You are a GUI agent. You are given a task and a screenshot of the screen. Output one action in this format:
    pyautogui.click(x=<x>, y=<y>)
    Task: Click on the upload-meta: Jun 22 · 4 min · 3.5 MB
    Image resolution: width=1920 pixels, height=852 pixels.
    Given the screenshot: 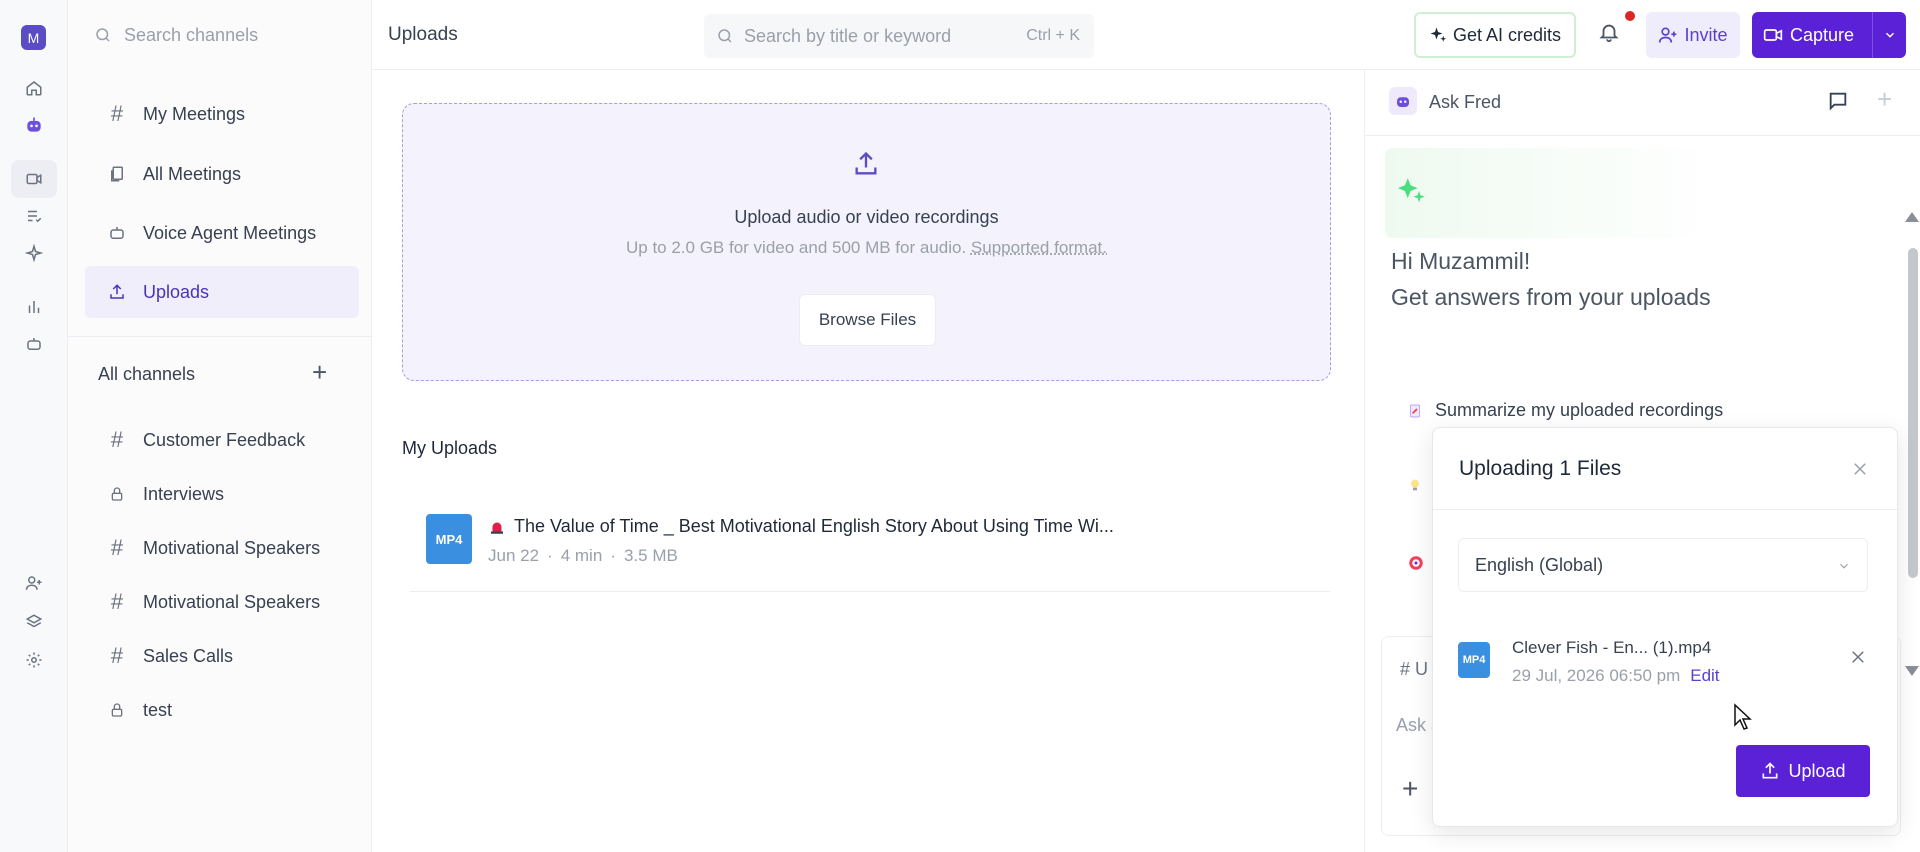 What is the action you would take?
    pyautogui.click(x=583, y=556)
    